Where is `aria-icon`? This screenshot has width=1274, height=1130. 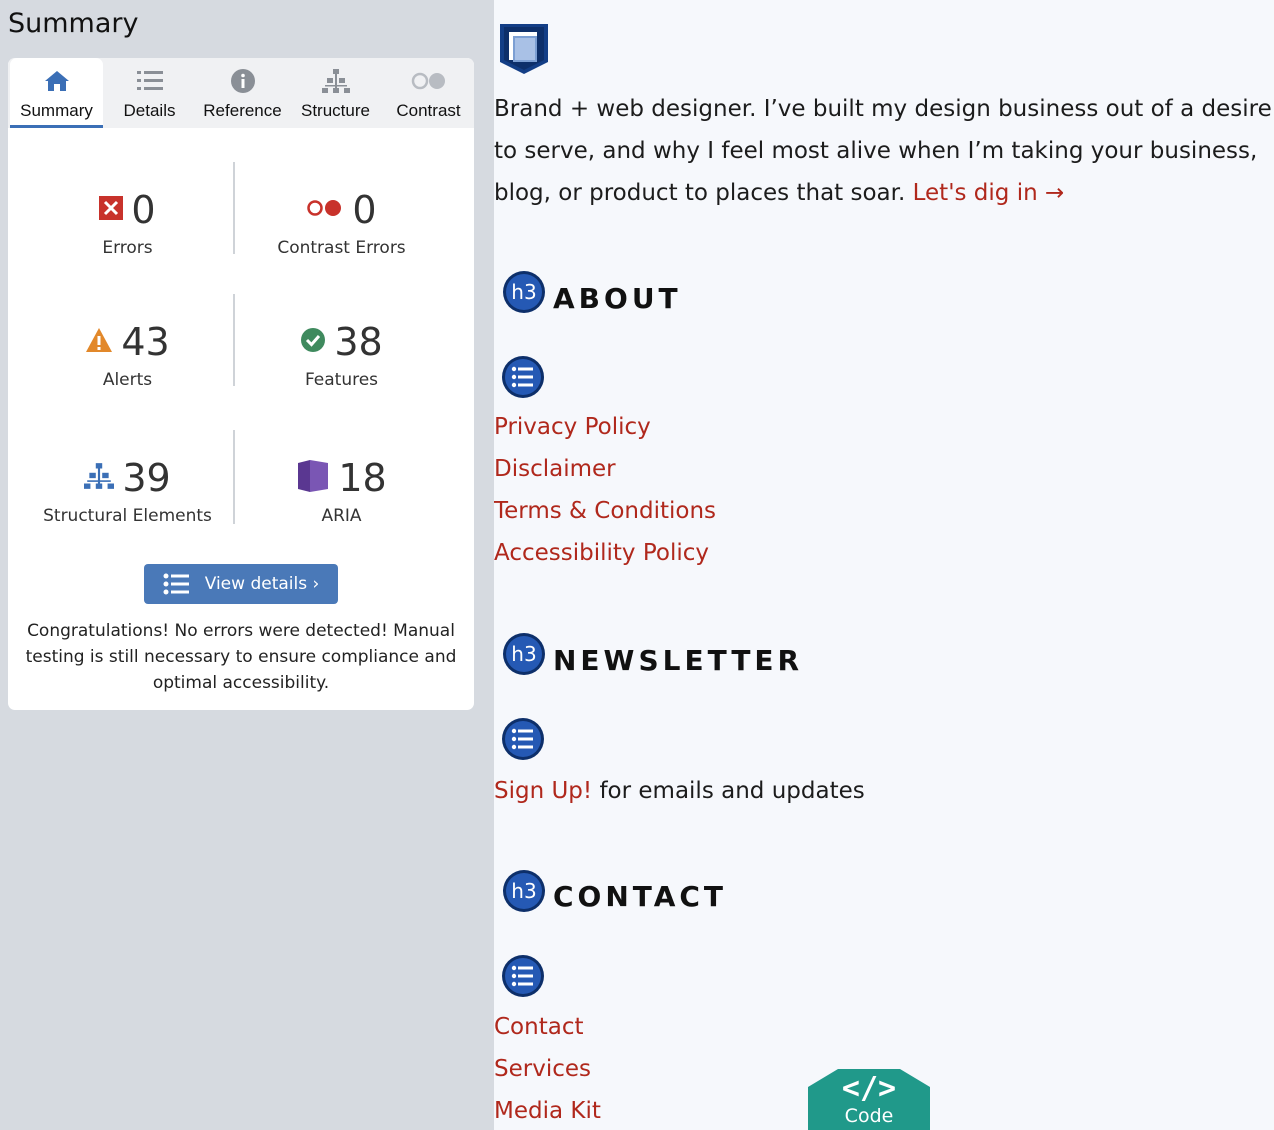
aria-icon is located at coordinates (313, 478).